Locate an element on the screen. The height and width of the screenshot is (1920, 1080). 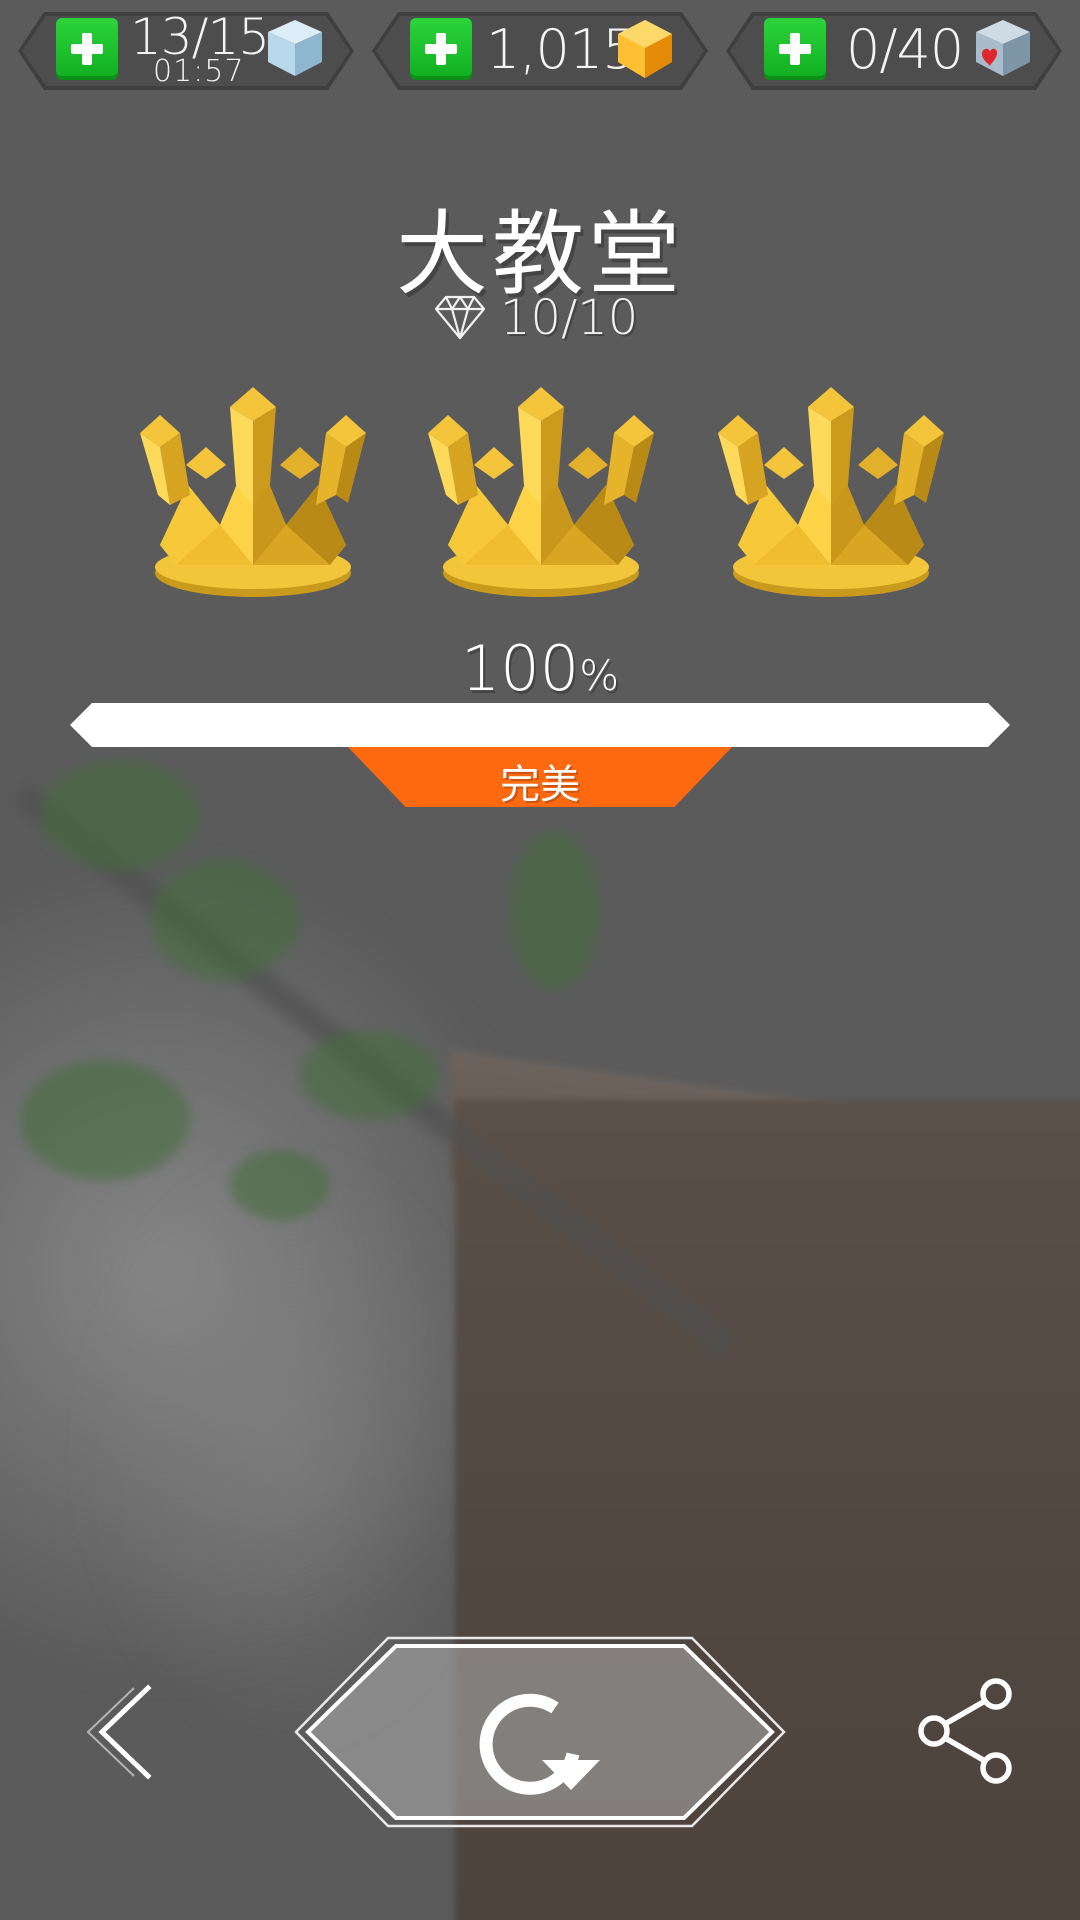
resource-bar: 13/15 01:57 1,015 0/40 is located at coordinates (540, 55).